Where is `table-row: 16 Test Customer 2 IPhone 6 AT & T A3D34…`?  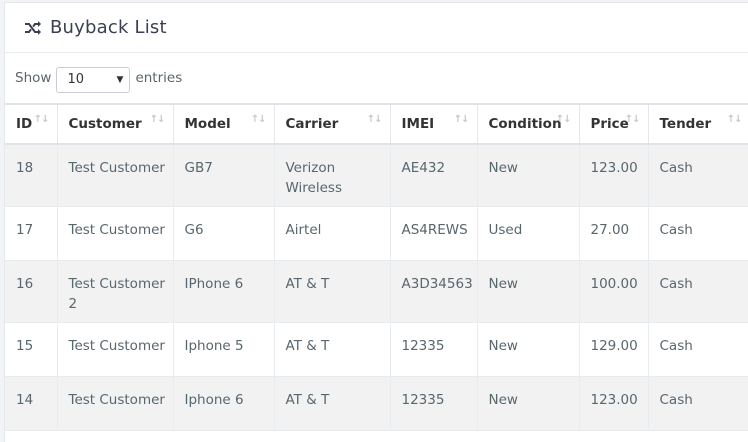 table-row: 16 Test Customer 2 IPhone 6 AT & T A3D34… is located at coordinates (376, 291).